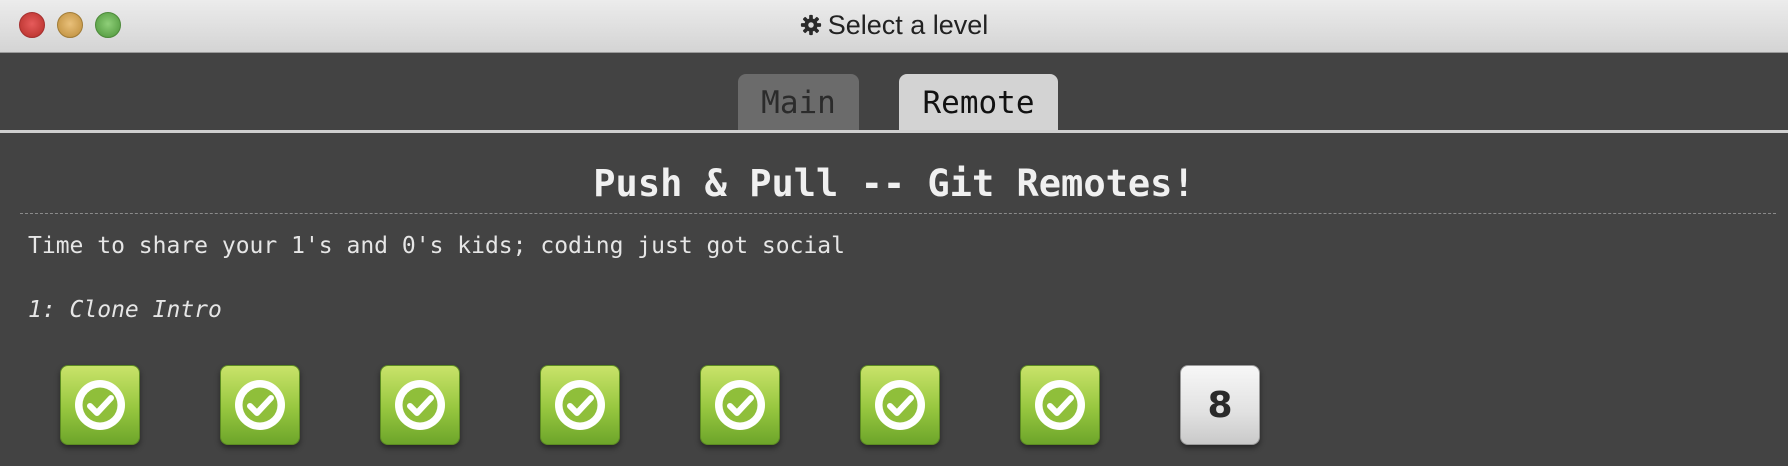 Image resolution: width=1788 pixels, height=466 pixels. I want to click on window-title-group: Select a level, so click(894, 25).